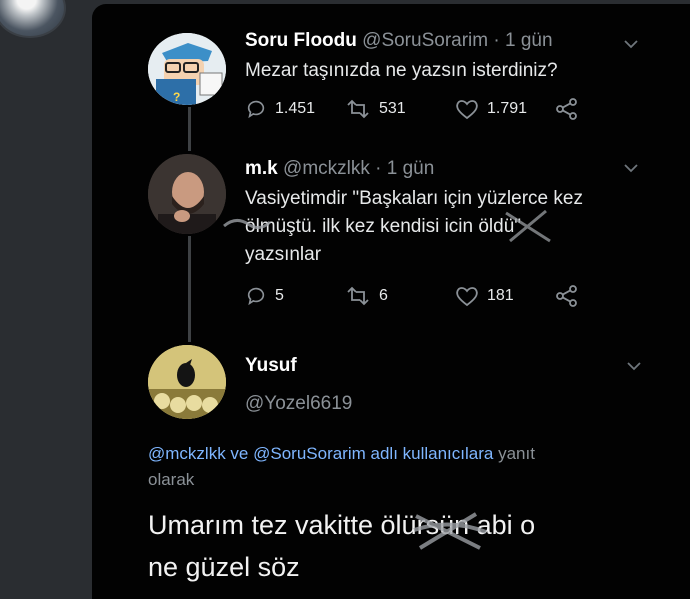 The width and height of the screenshot is (690, 599). What do you see at coordinates (224, 567) in the screenshot?
I see `tweet-text-line: ne güzel söz` at bounding box center [224, 567].